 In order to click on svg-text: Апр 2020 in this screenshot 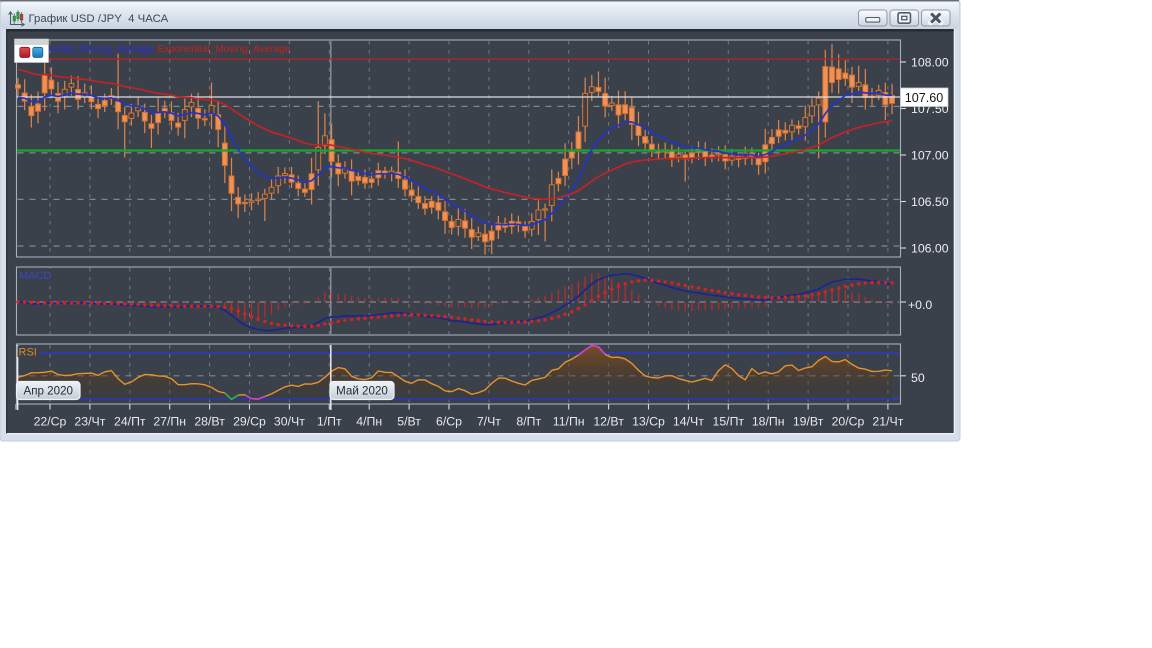, I will do `click(48, 391)`.